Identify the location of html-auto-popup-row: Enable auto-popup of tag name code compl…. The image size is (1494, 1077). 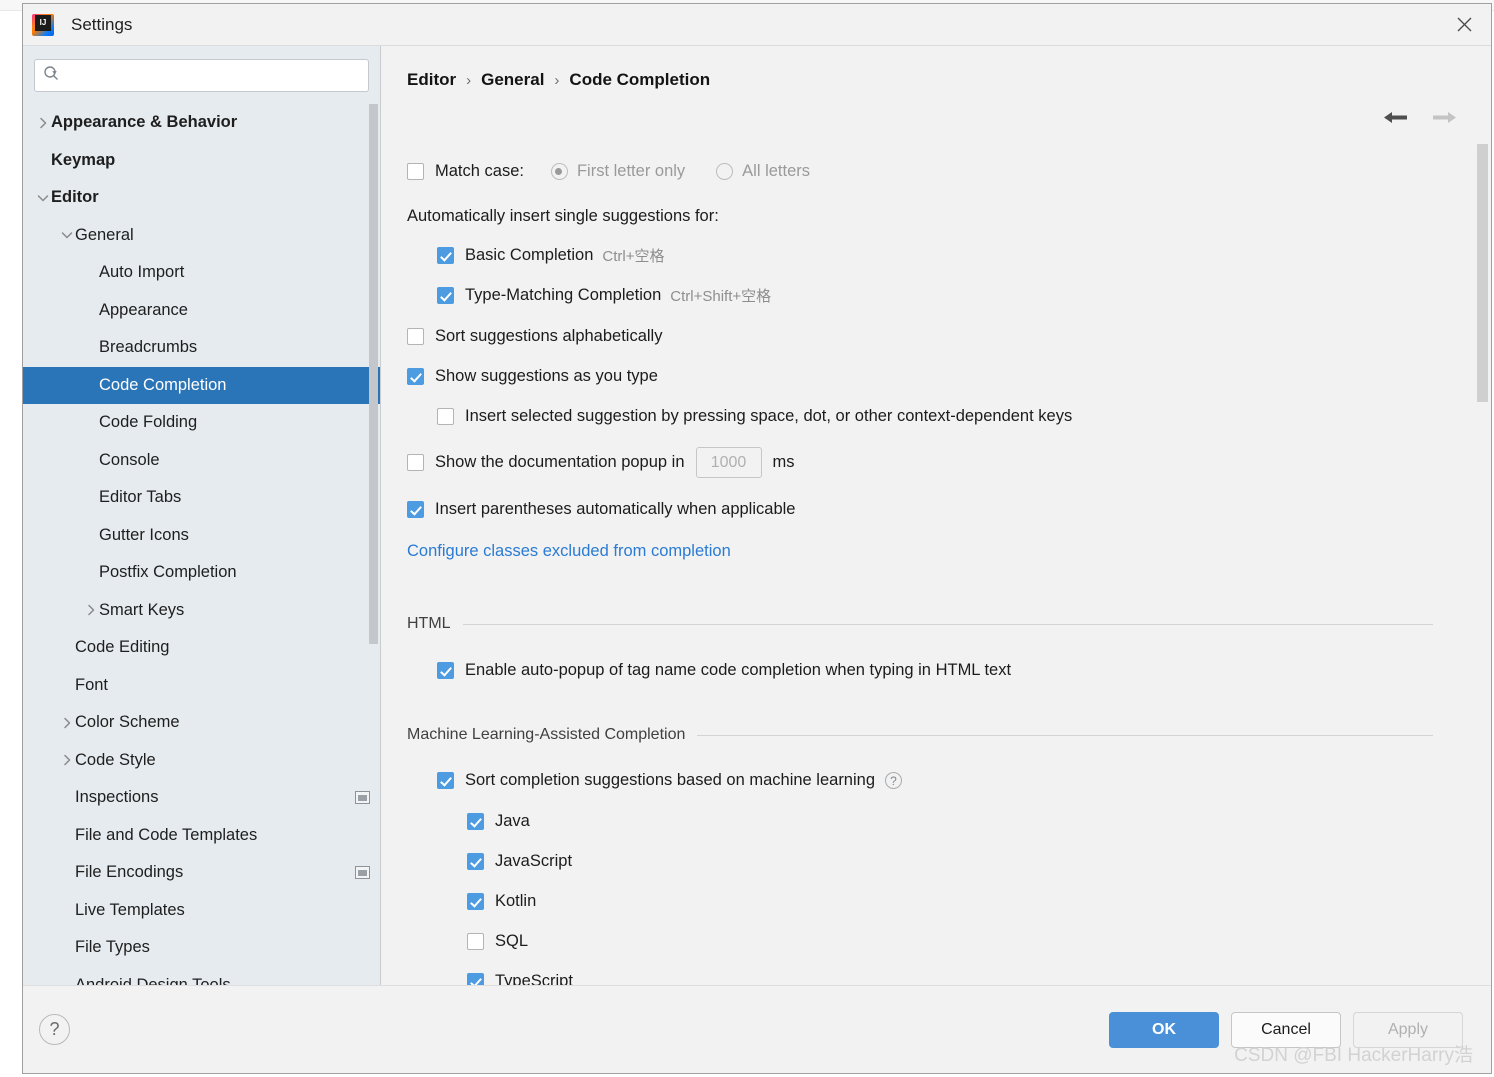
(955, 670).